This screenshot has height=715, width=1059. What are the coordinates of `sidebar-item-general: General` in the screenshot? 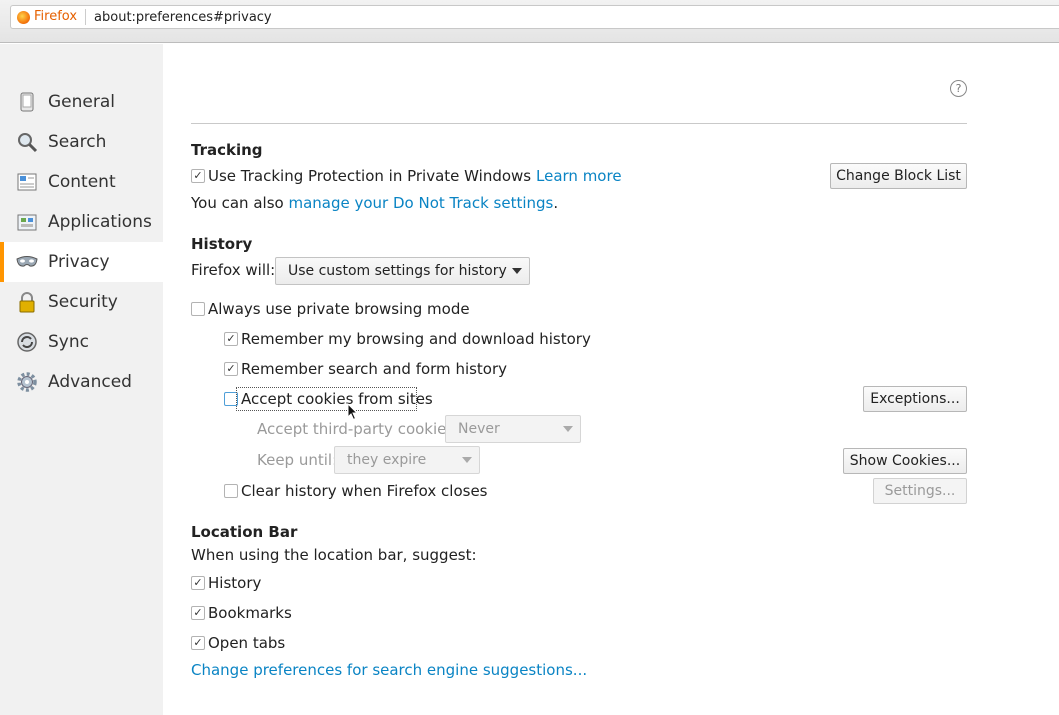 It's located at (81, 102).